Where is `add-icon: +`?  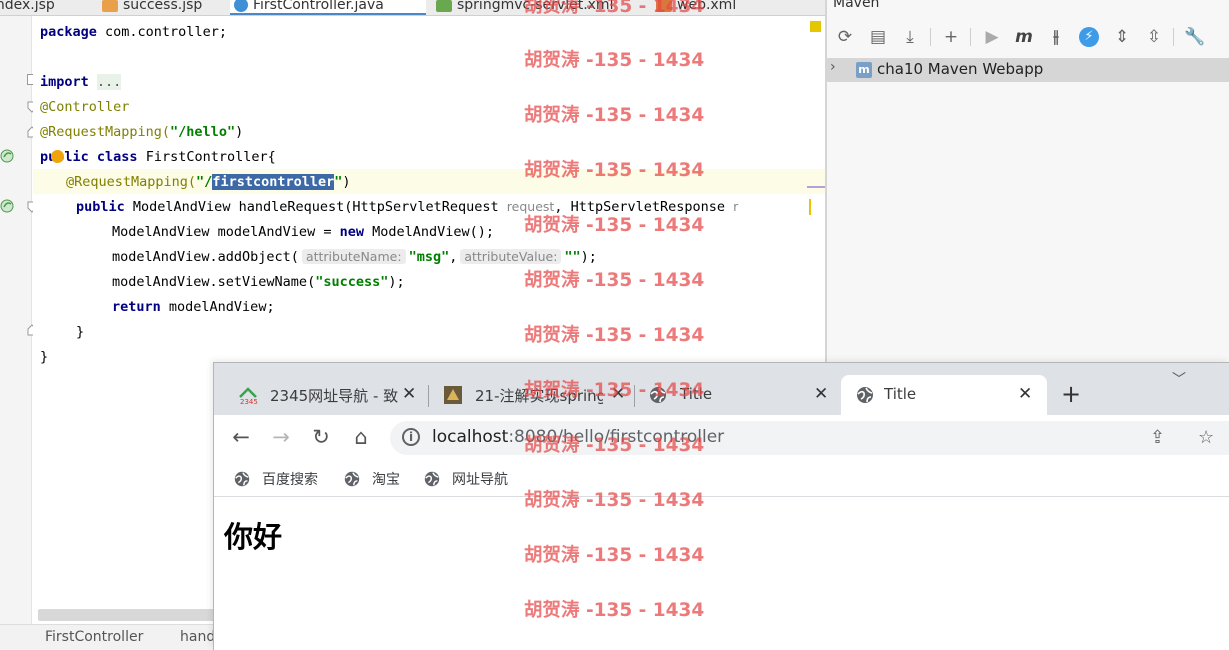
add-icon: + is located at coordinates (951, 37).